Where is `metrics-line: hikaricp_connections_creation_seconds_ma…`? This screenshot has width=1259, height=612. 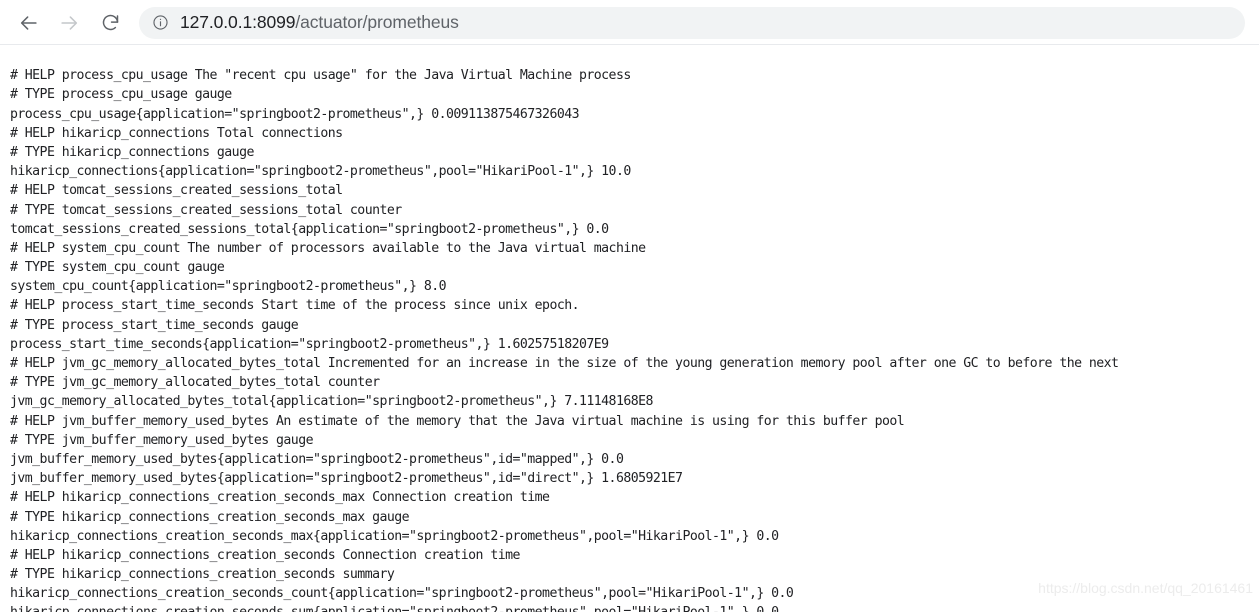 metrics-line: hikaricp_connections_creation_seconds_ma… is located at coordinates (394, 536).